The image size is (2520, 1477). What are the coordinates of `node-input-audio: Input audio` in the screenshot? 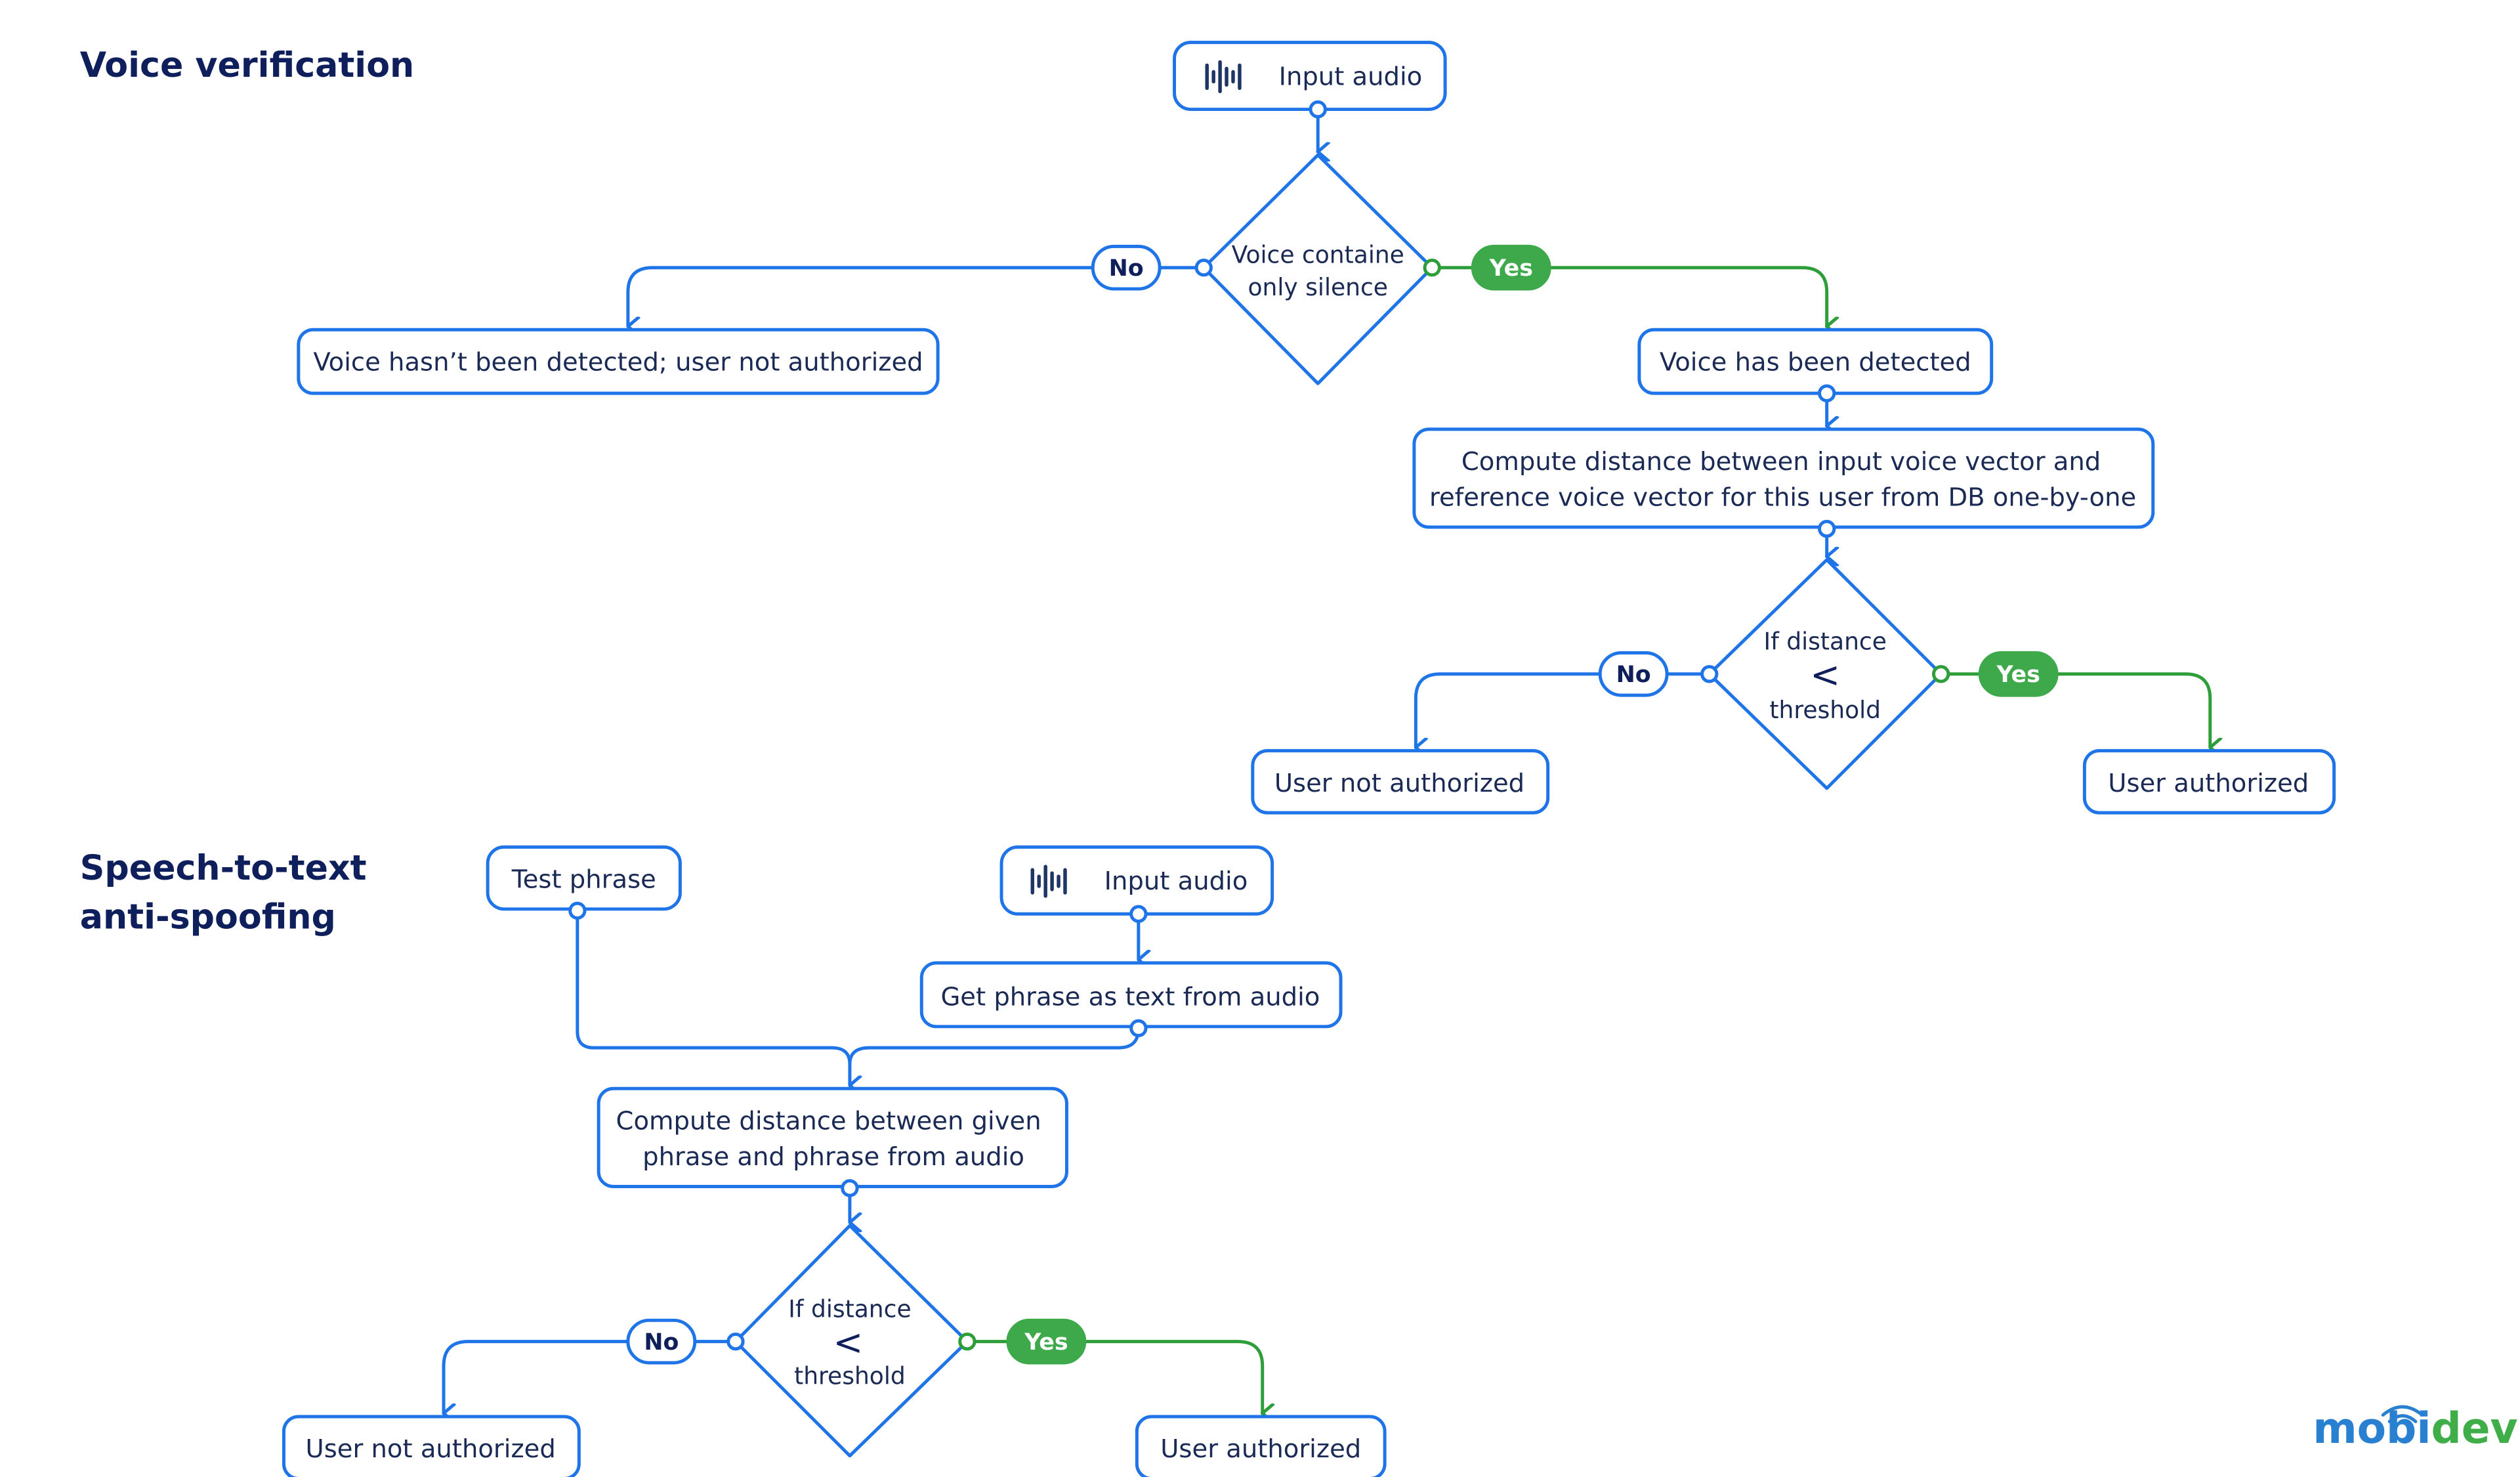 It's located at (1310, 76).